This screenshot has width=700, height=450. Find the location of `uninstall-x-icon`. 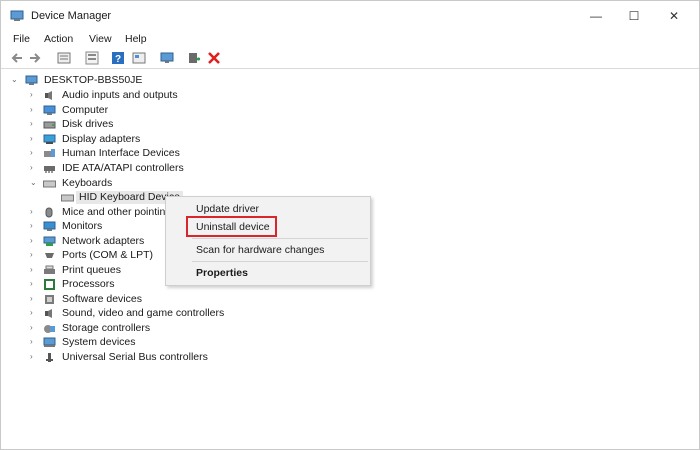

uninstall-x-icon is located at coordinates (214, 58).